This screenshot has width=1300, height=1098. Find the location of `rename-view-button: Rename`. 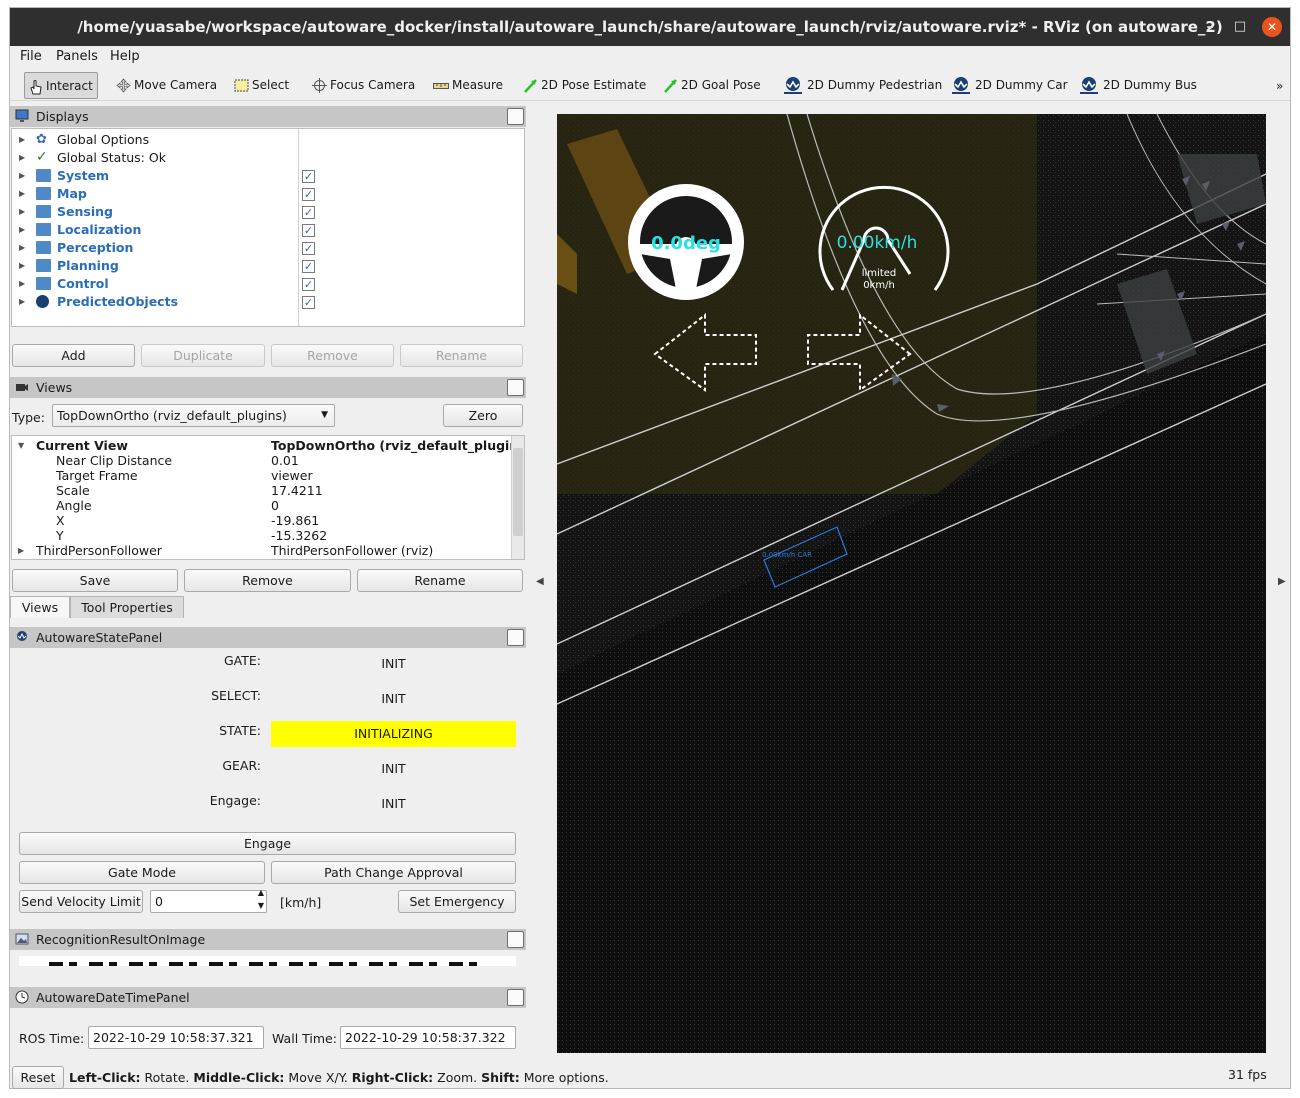

rename-view-button: Rename is located at coordinates (440, 580).